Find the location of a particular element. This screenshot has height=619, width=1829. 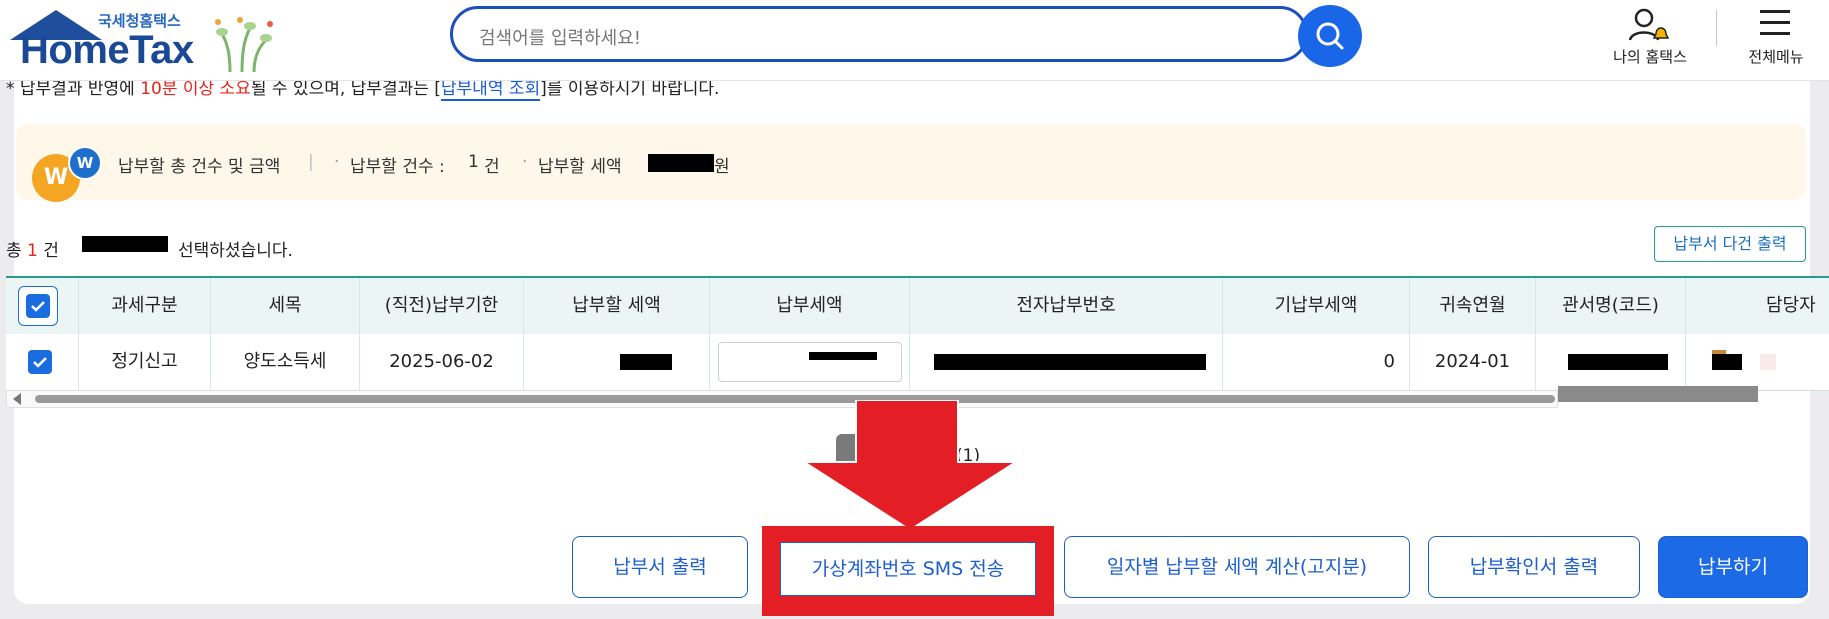

search-button is located at coordinates (1330, 36).